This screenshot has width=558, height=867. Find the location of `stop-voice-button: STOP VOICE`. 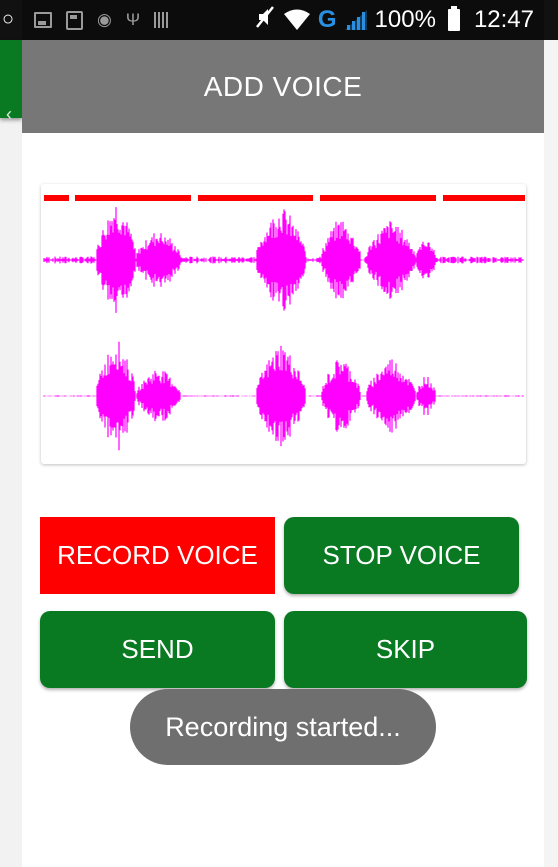

stop-voice-button: STOP VOICE is located at coordinates (401, 555).